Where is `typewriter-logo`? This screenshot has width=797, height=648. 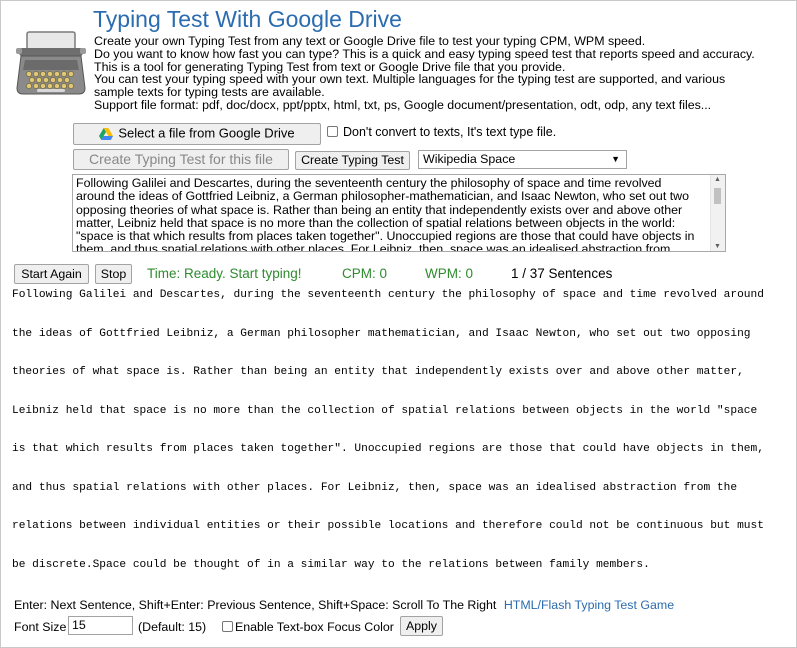 typewriter-logo is located at coordinates (51, 63).